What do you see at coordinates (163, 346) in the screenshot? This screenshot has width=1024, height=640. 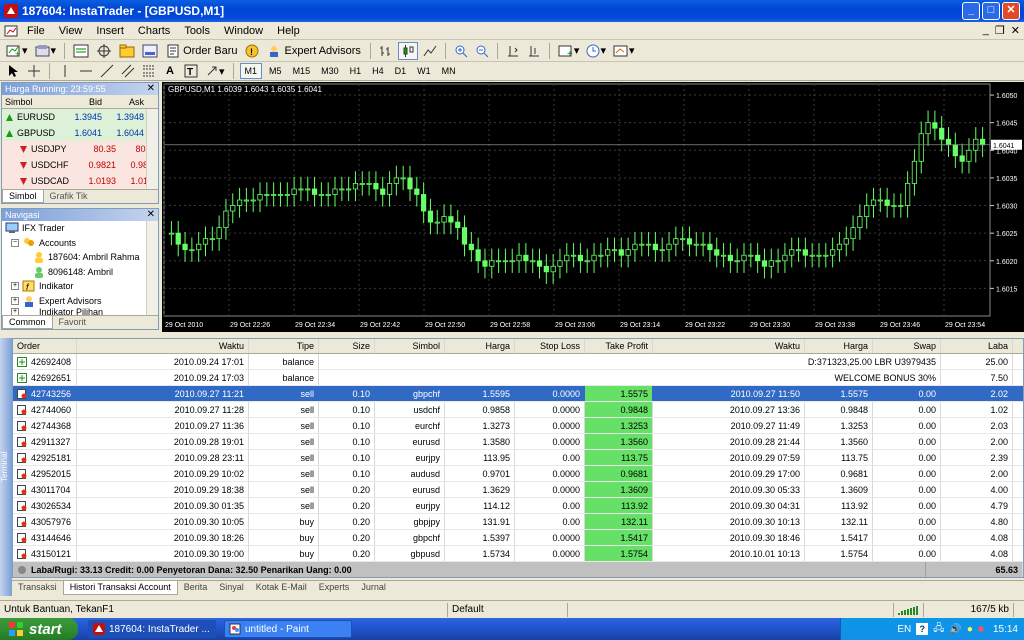 I see `column-header: Waktu` at bounding box center [163, 346].